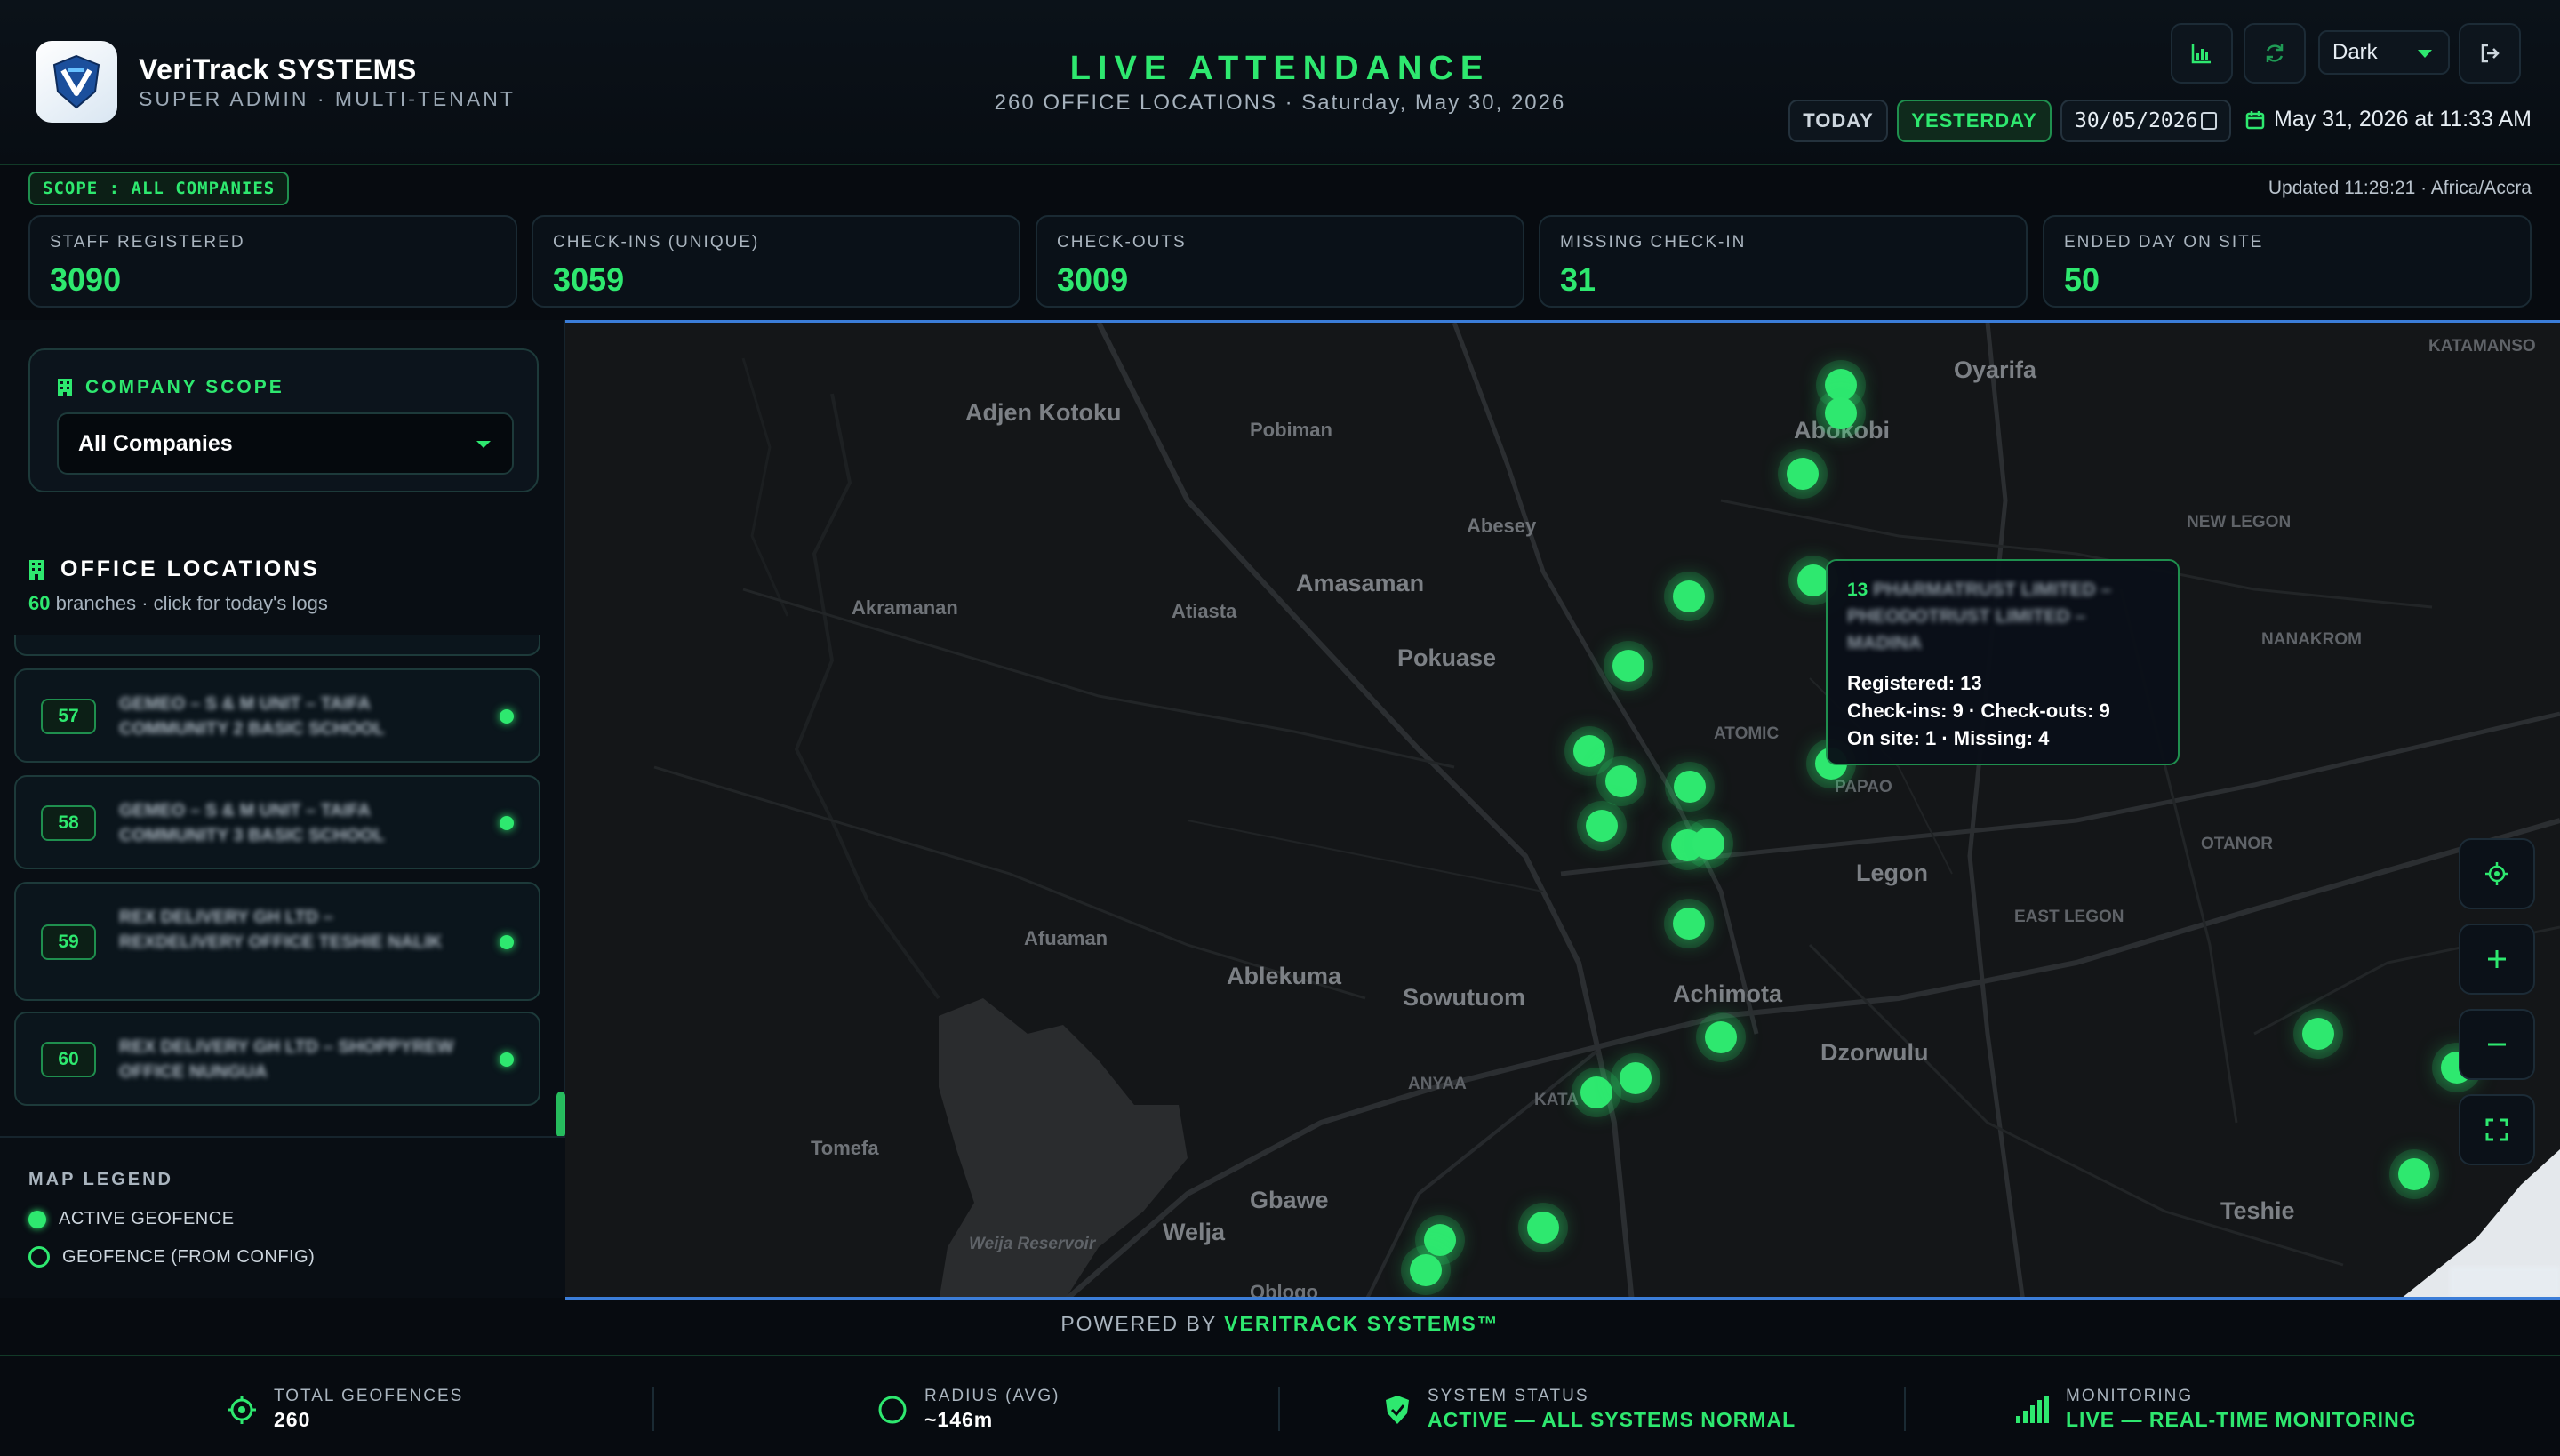 The image size is (2560, 1456). I want to click on stat-value: 3059, so click(589, 279).